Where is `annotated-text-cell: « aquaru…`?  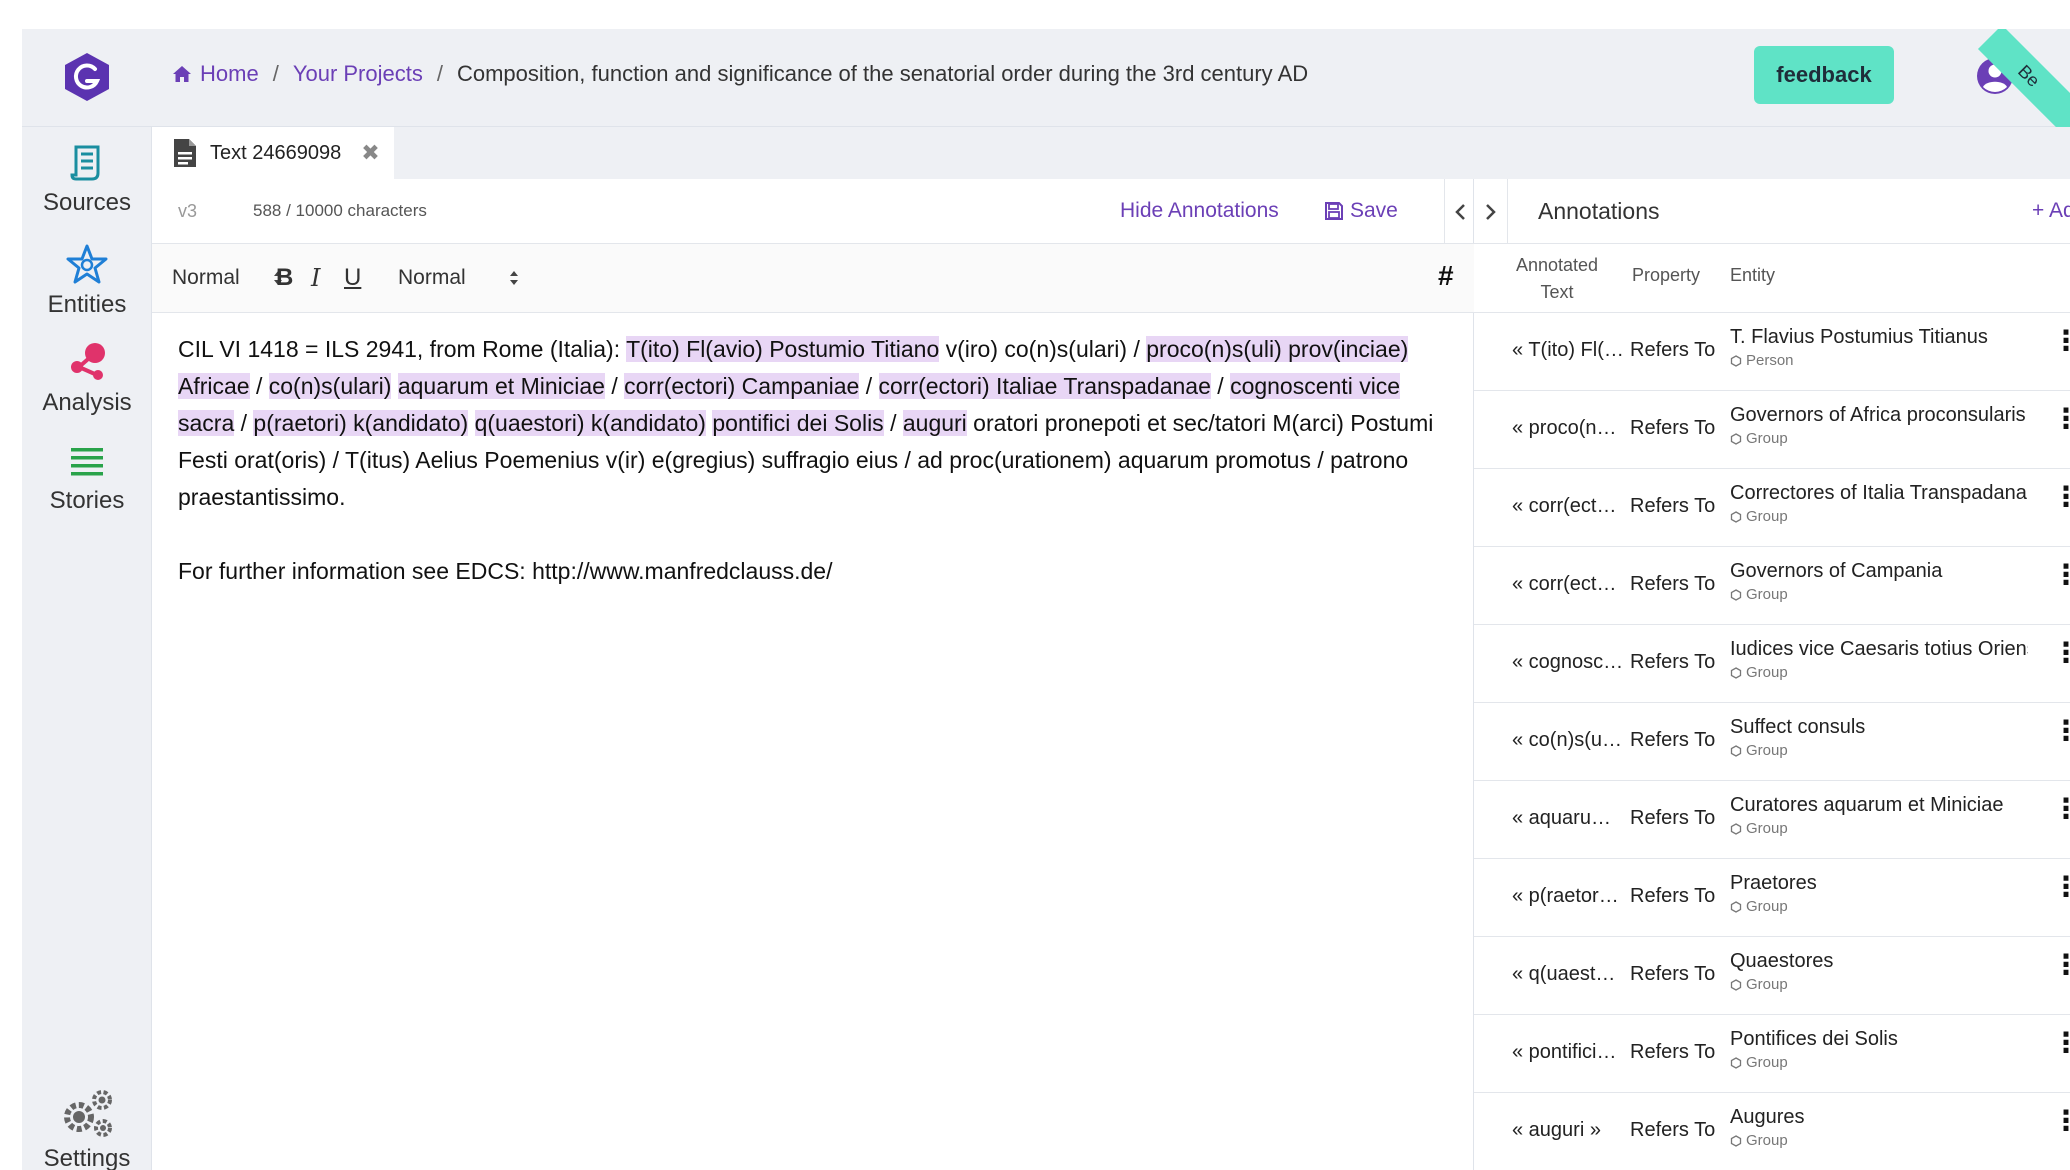 annotated-text-cell: « aquaru… is located at coordinates (1570, 818).